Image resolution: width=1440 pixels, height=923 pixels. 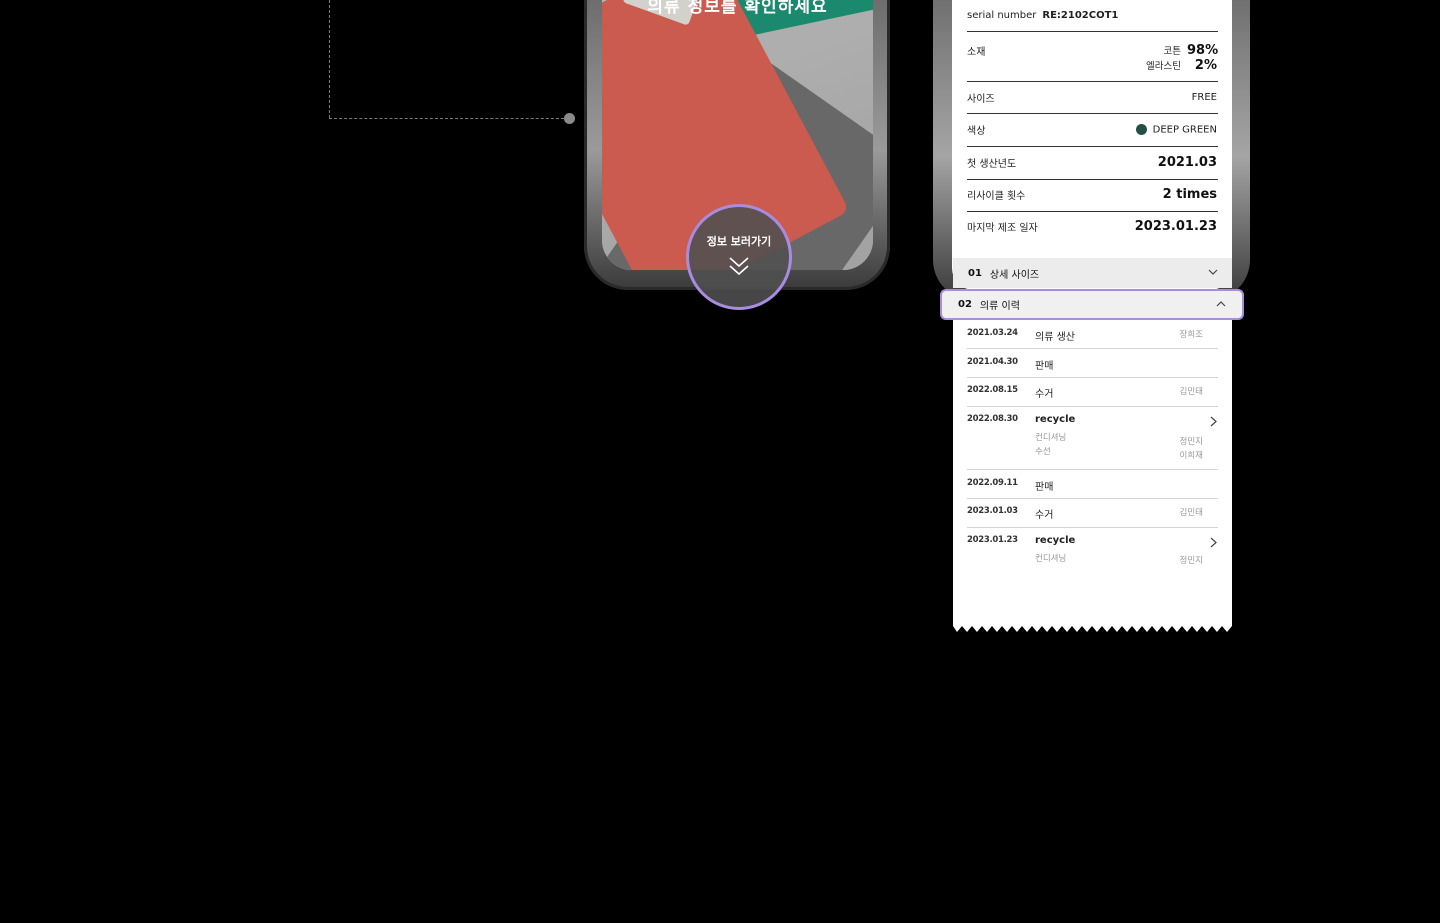 I want to click on history-row: 2022.08.15 수거 김민태, so click(x=1092, y=392).